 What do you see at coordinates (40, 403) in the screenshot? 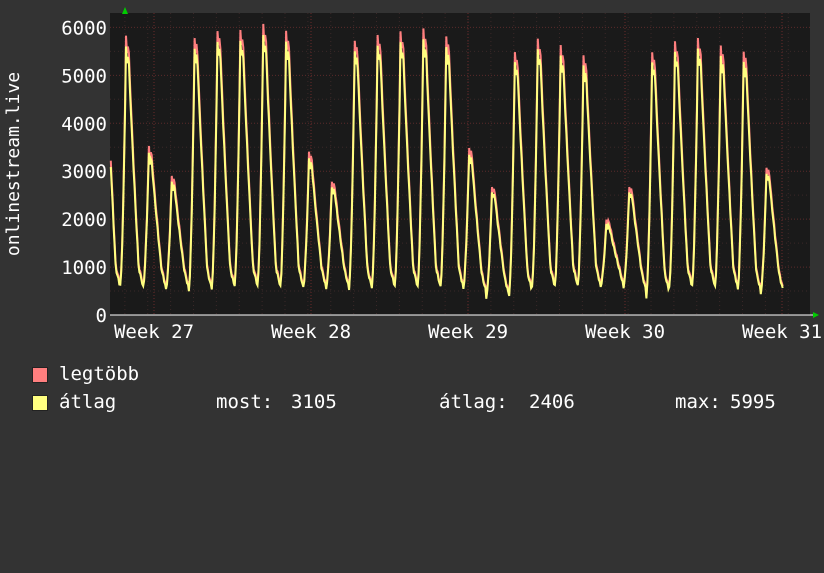
I see `legend-swatch-avg` at bounding box center [40, 403].